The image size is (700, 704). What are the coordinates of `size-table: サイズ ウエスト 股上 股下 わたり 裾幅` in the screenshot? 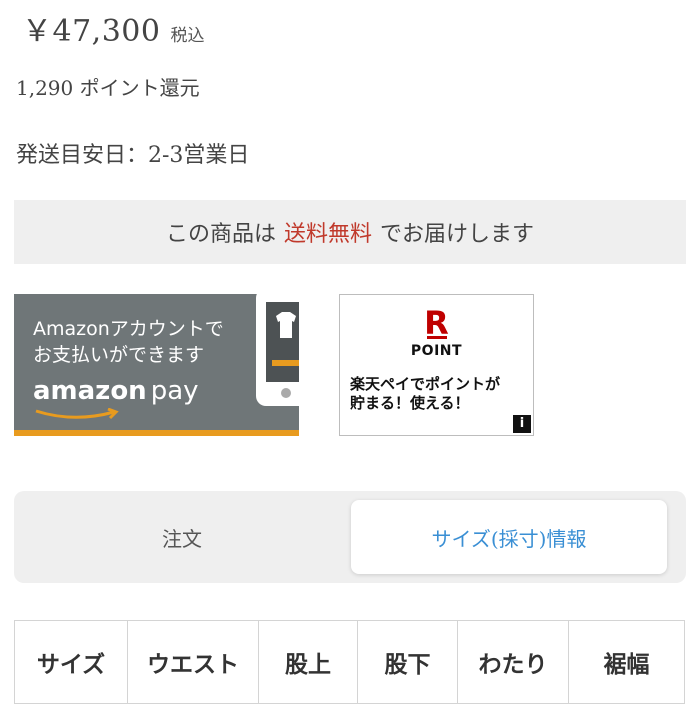 It's located at (349, 662).